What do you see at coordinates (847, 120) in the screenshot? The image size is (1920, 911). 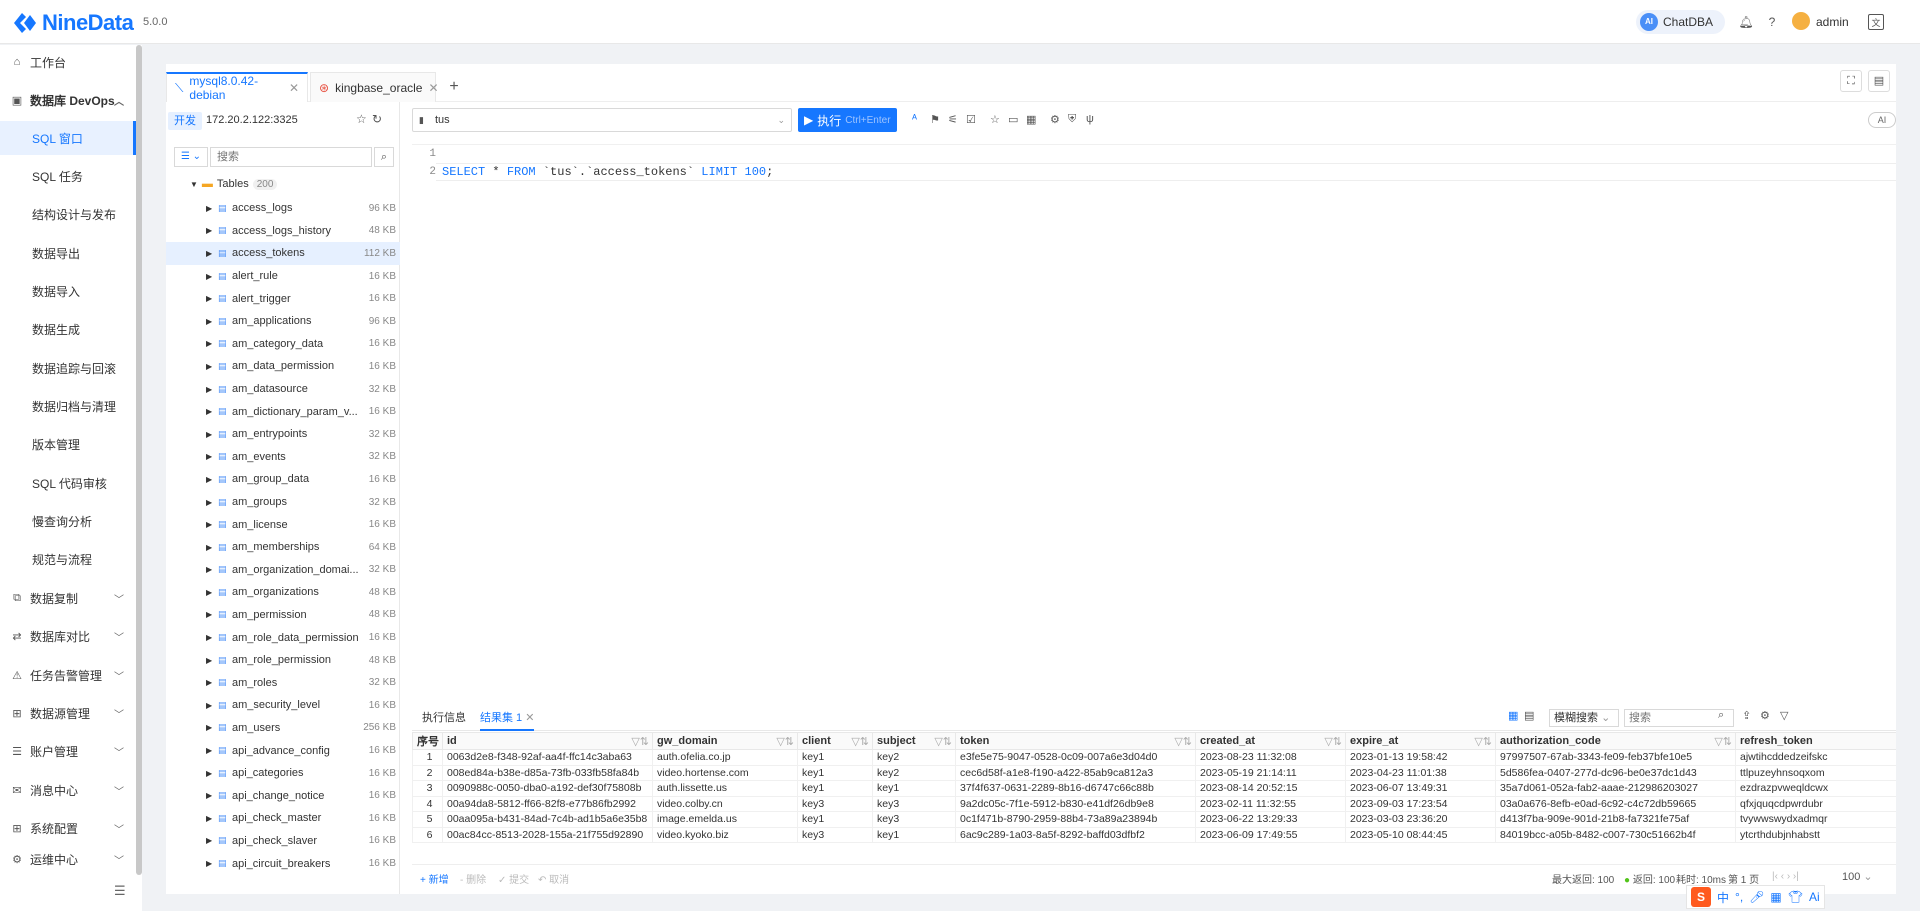 I see `run-button: ▶ 执行 Ctrl+Enter` at bounding box center [847, 120].